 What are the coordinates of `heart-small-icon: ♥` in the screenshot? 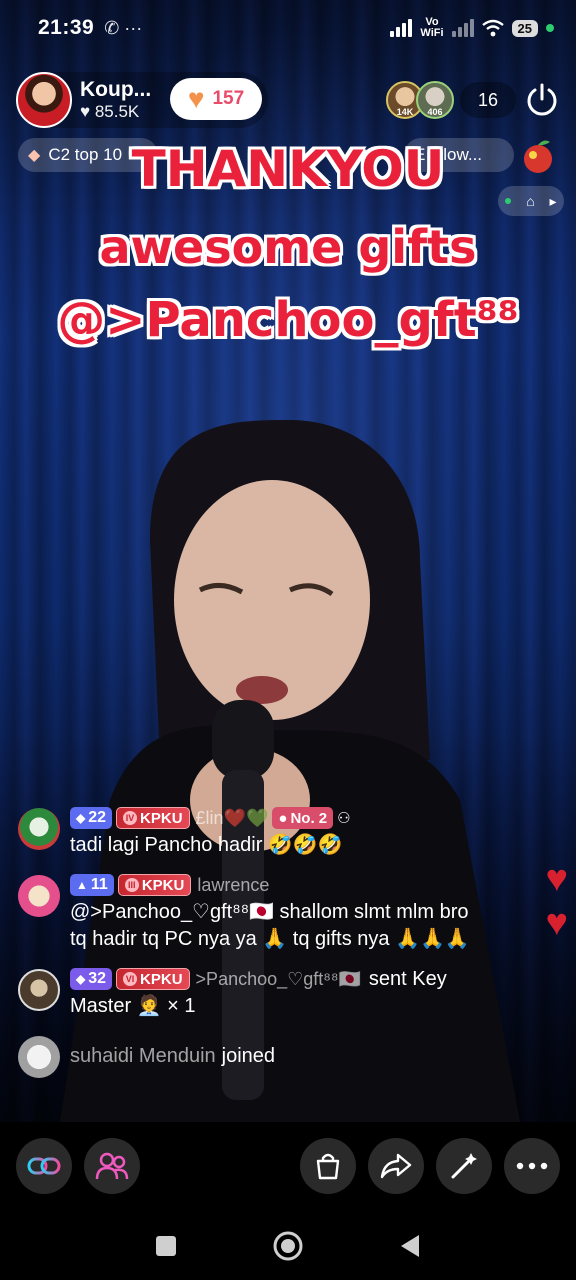 It's located at (85, 111).